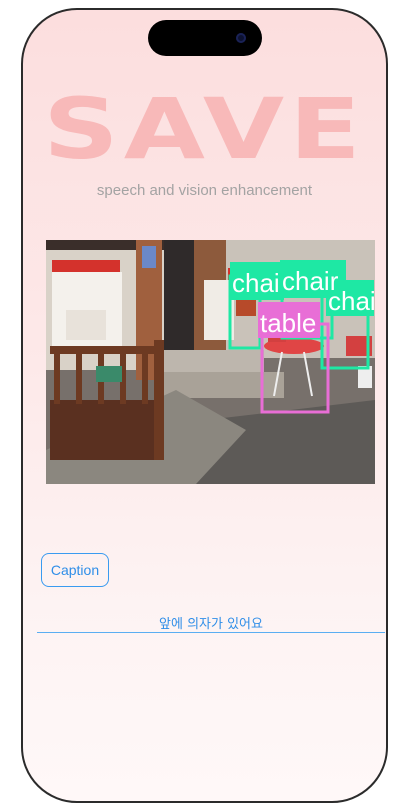  Describe the element at coordinates (351, 301) in the screenshot. I see `detection-label: chair` at that location.